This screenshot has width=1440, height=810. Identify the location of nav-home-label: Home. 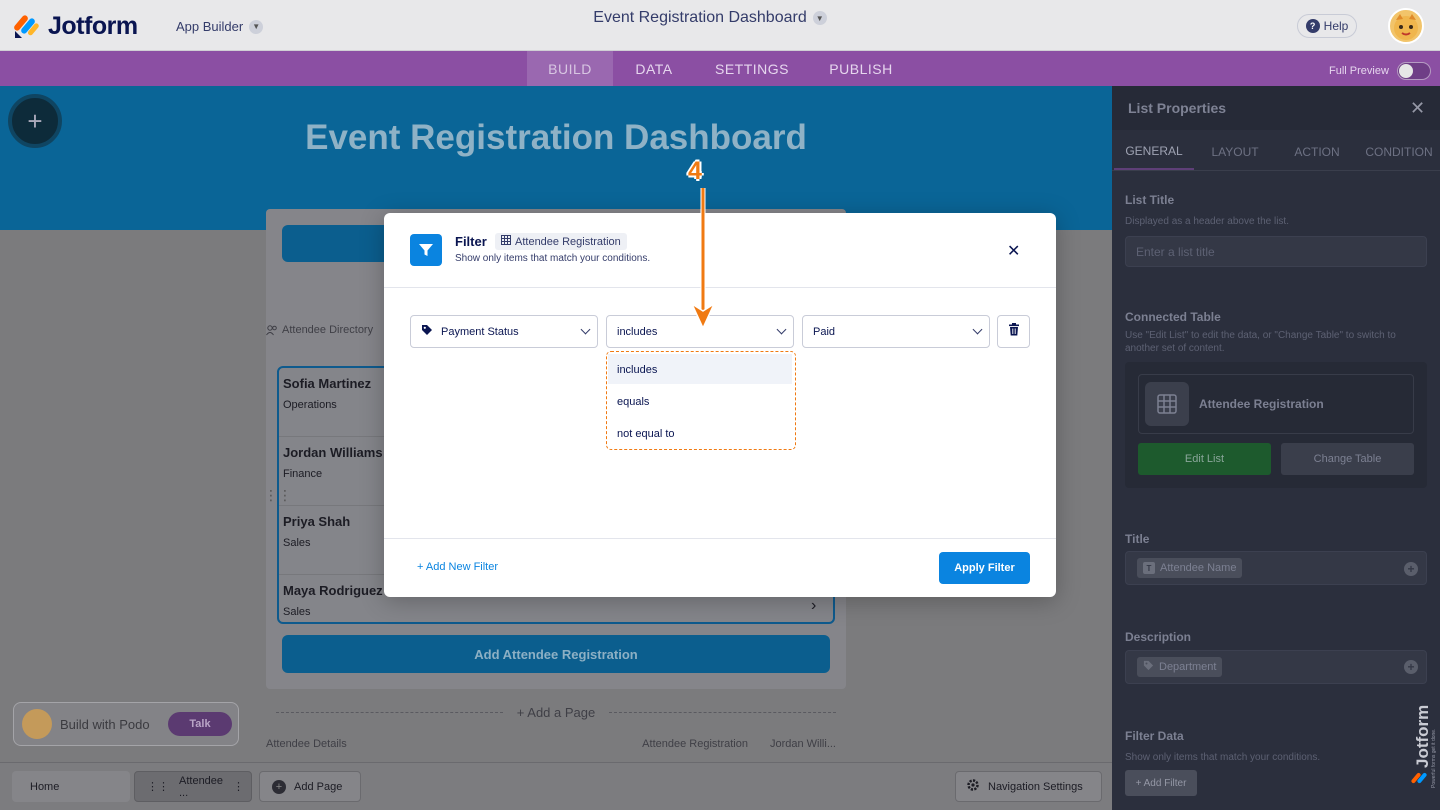
(45, 786).